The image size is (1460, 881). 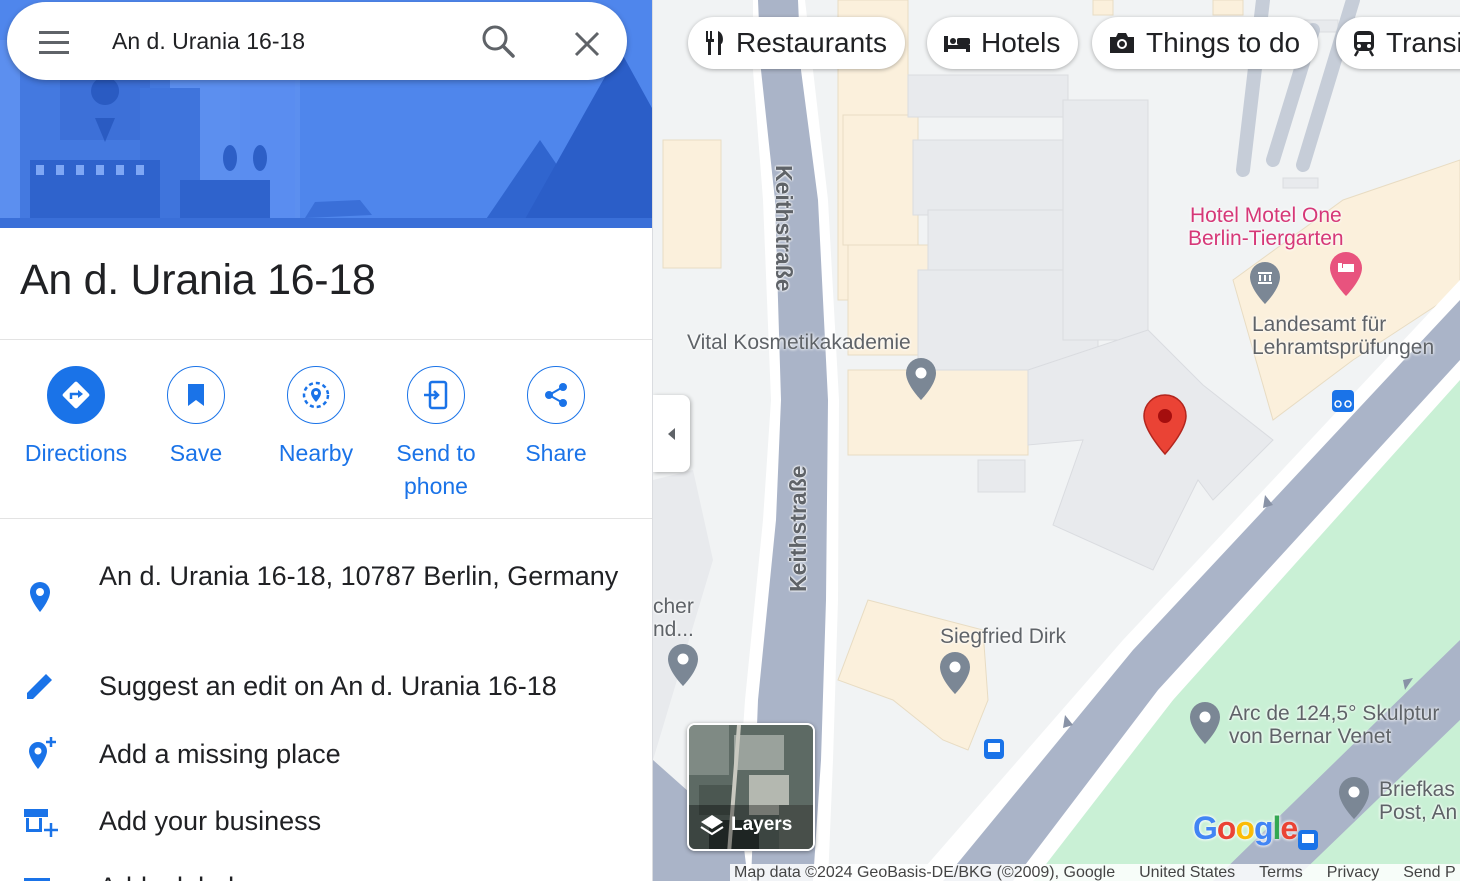 I want to click on directions-icon, so click(x=76, y=395).